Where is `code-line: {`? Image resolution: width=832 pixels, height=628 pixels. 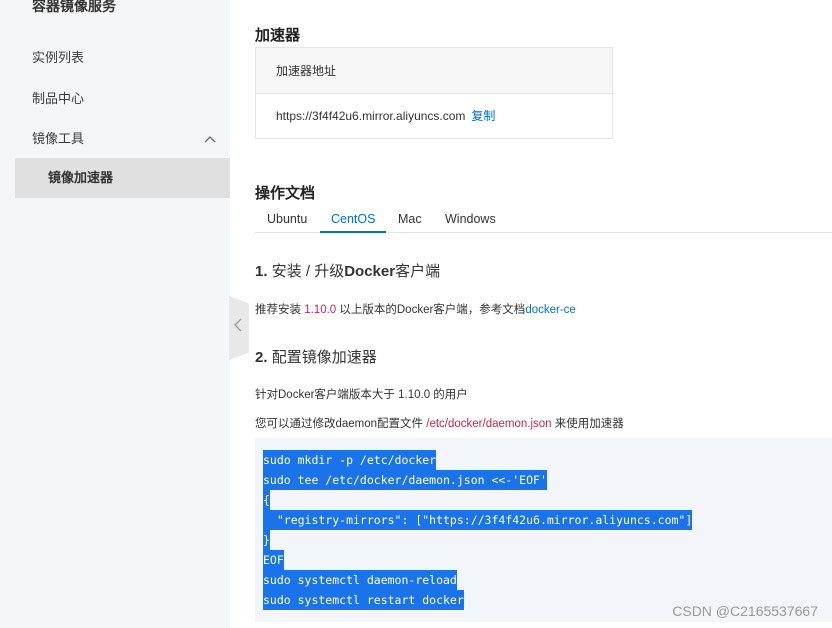 code-line: { is located at coordinates (266, 500).